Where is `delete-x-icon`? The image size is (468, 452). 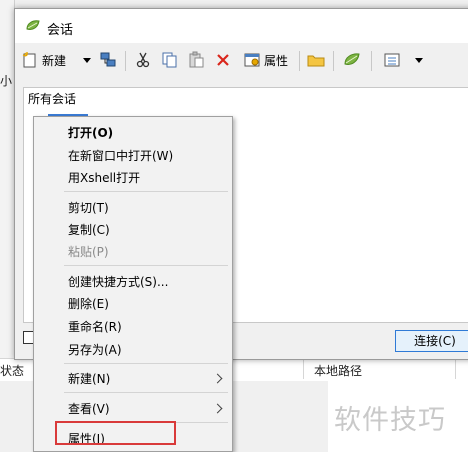
delete-x-icon is located at coordinates (223, 60).